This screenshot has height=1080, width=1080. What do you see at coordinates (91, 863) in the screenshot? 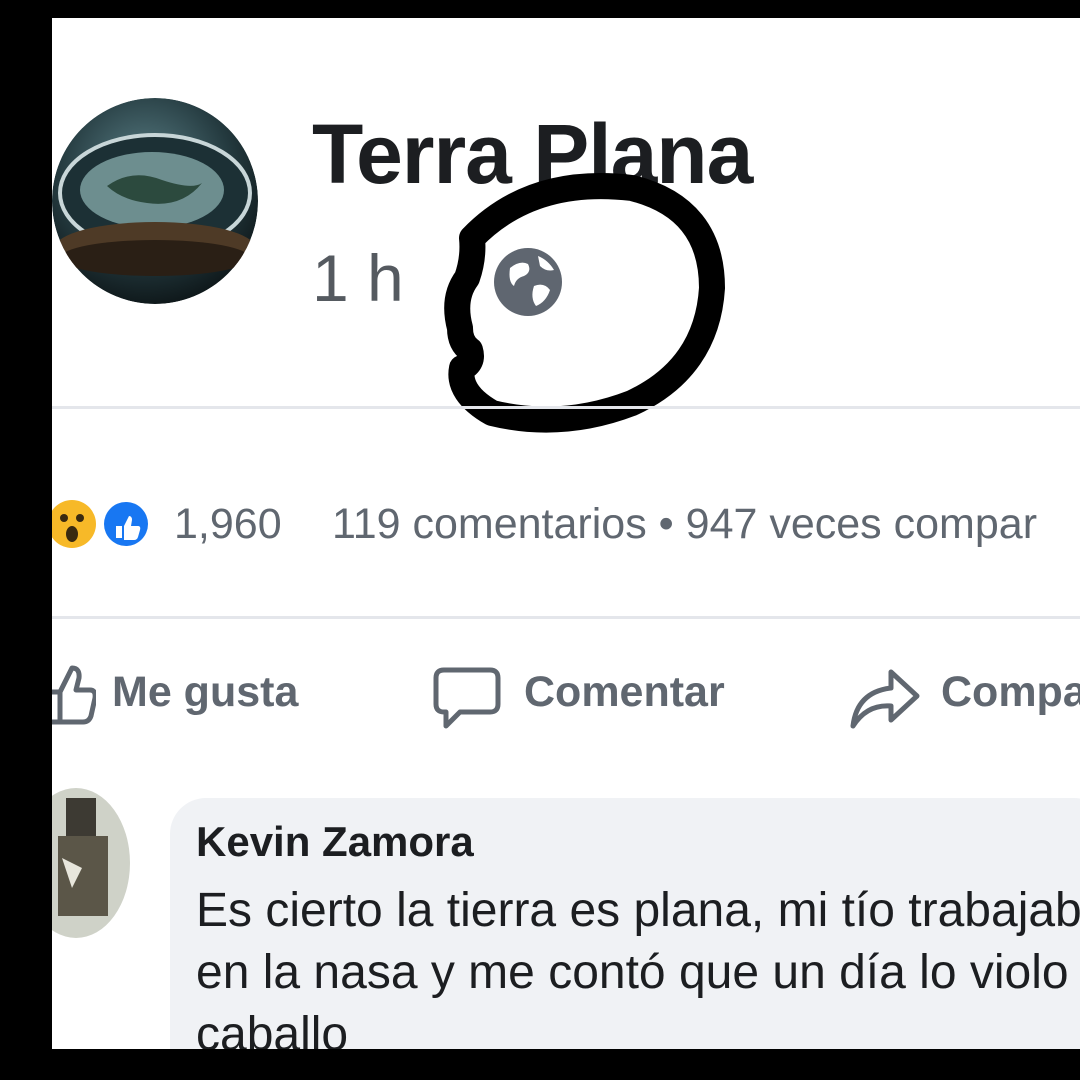
I see `commenter-avatar` at bounding box center [91, 863].